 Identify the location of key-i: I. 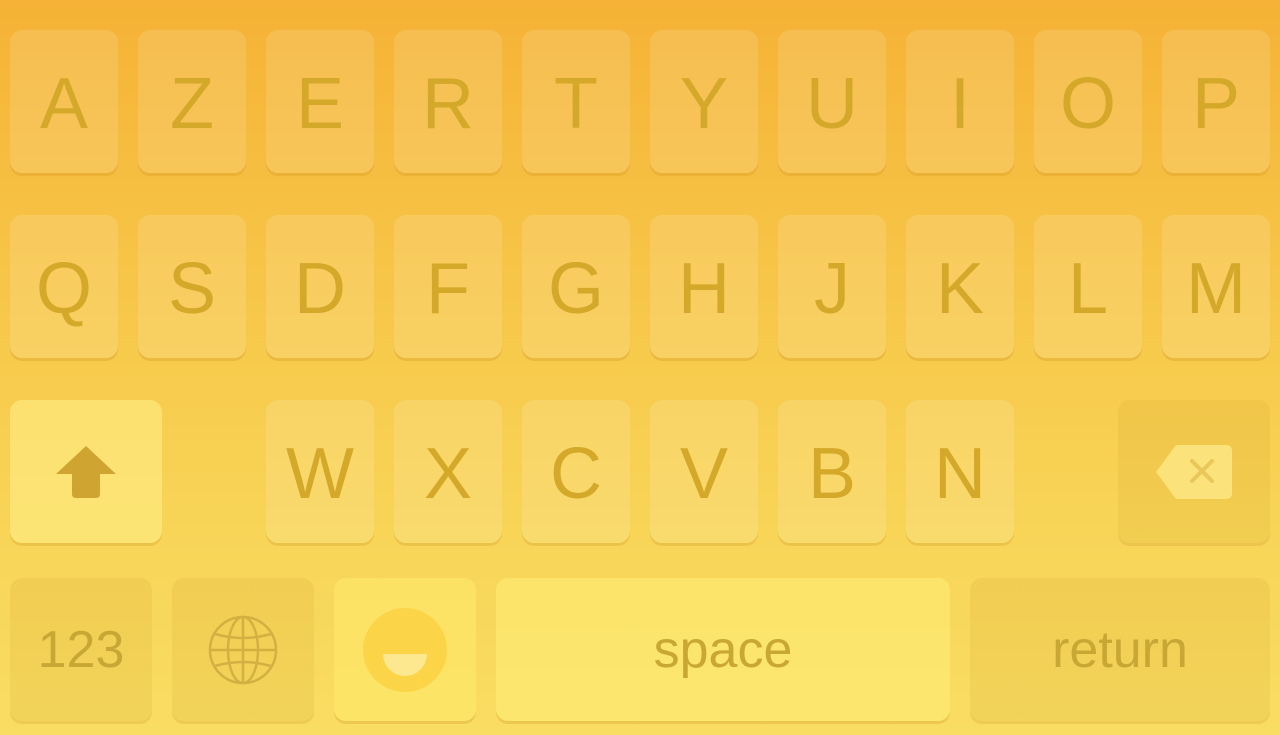
(960, 101).